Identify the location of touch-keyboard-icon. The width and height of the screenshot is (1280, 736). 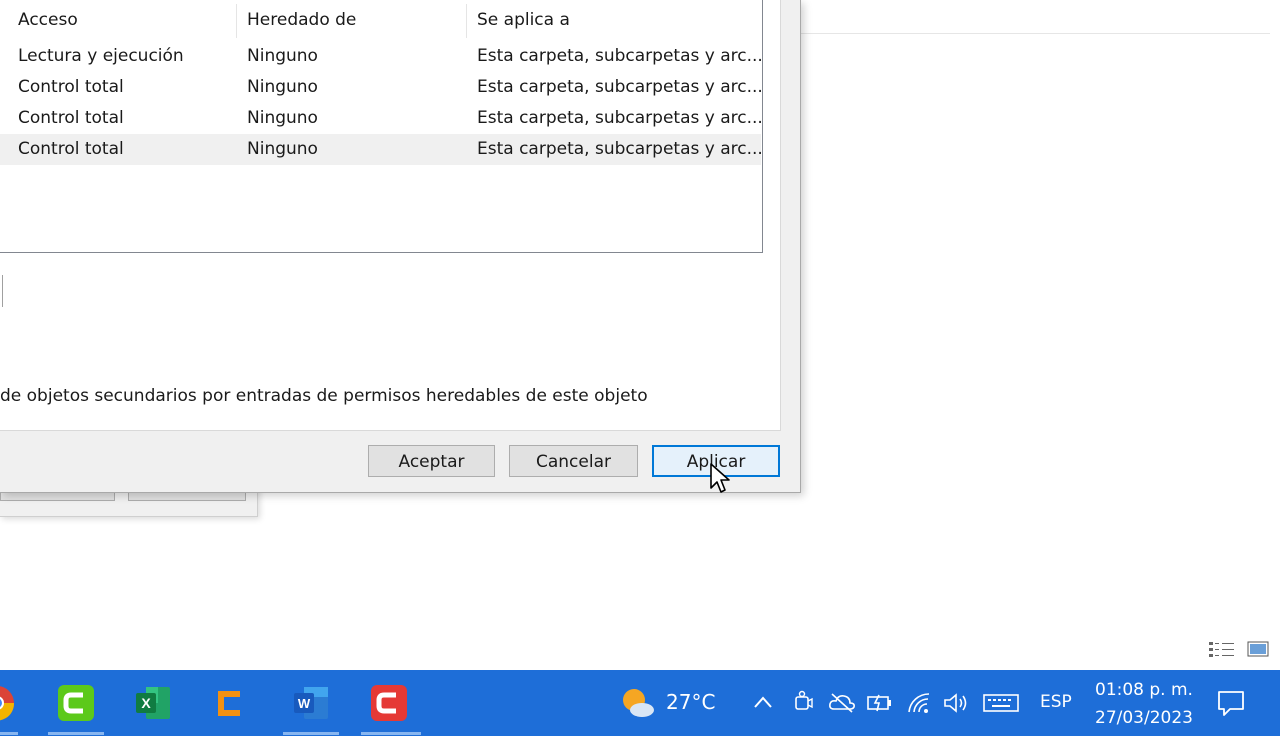
(1001, 705).